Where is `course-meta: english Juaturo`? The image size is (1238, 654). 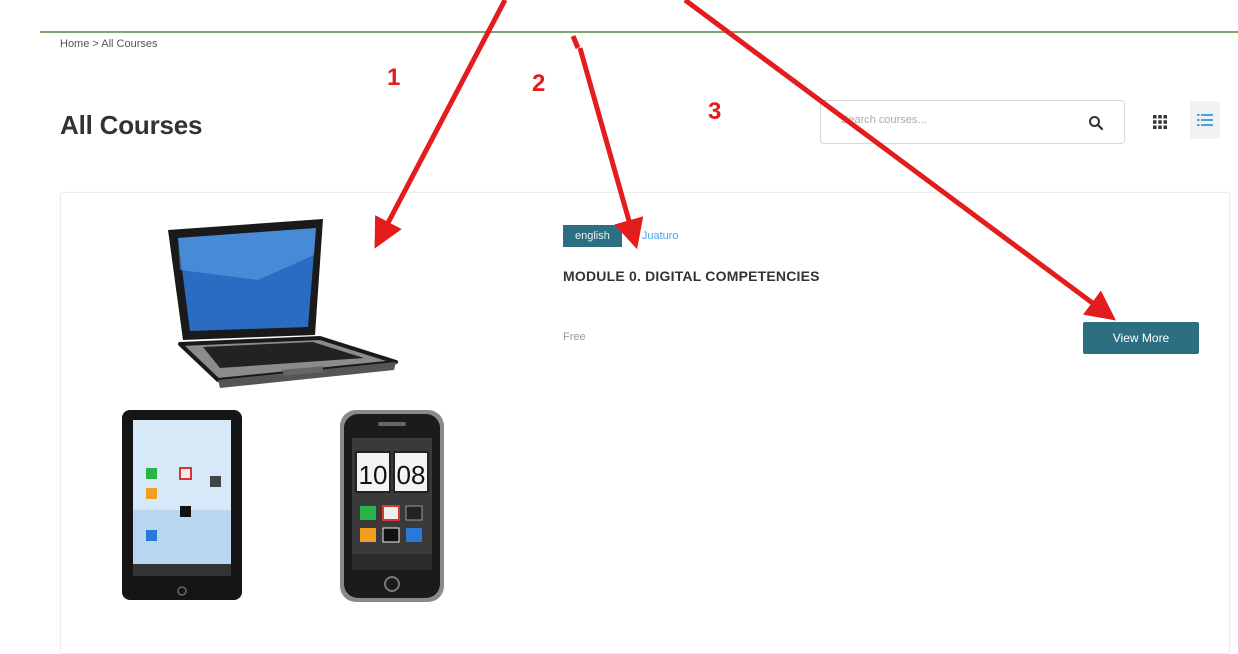
course-meta: english Juaturo is located at coordinates (621, 236).